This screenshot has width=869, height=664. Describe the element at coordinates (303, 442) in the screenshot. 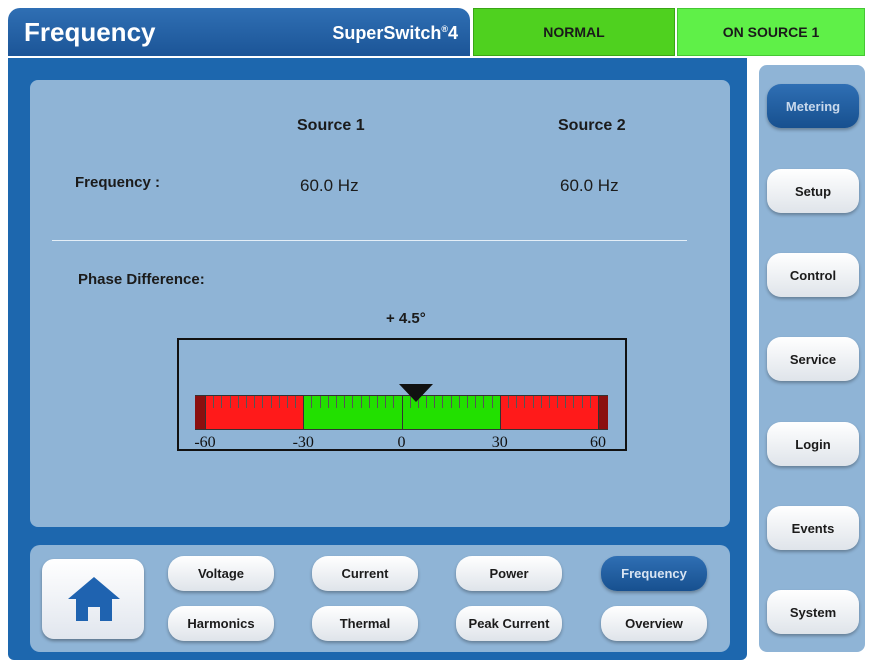

I see `gauge-scale-label: -30` at that location.